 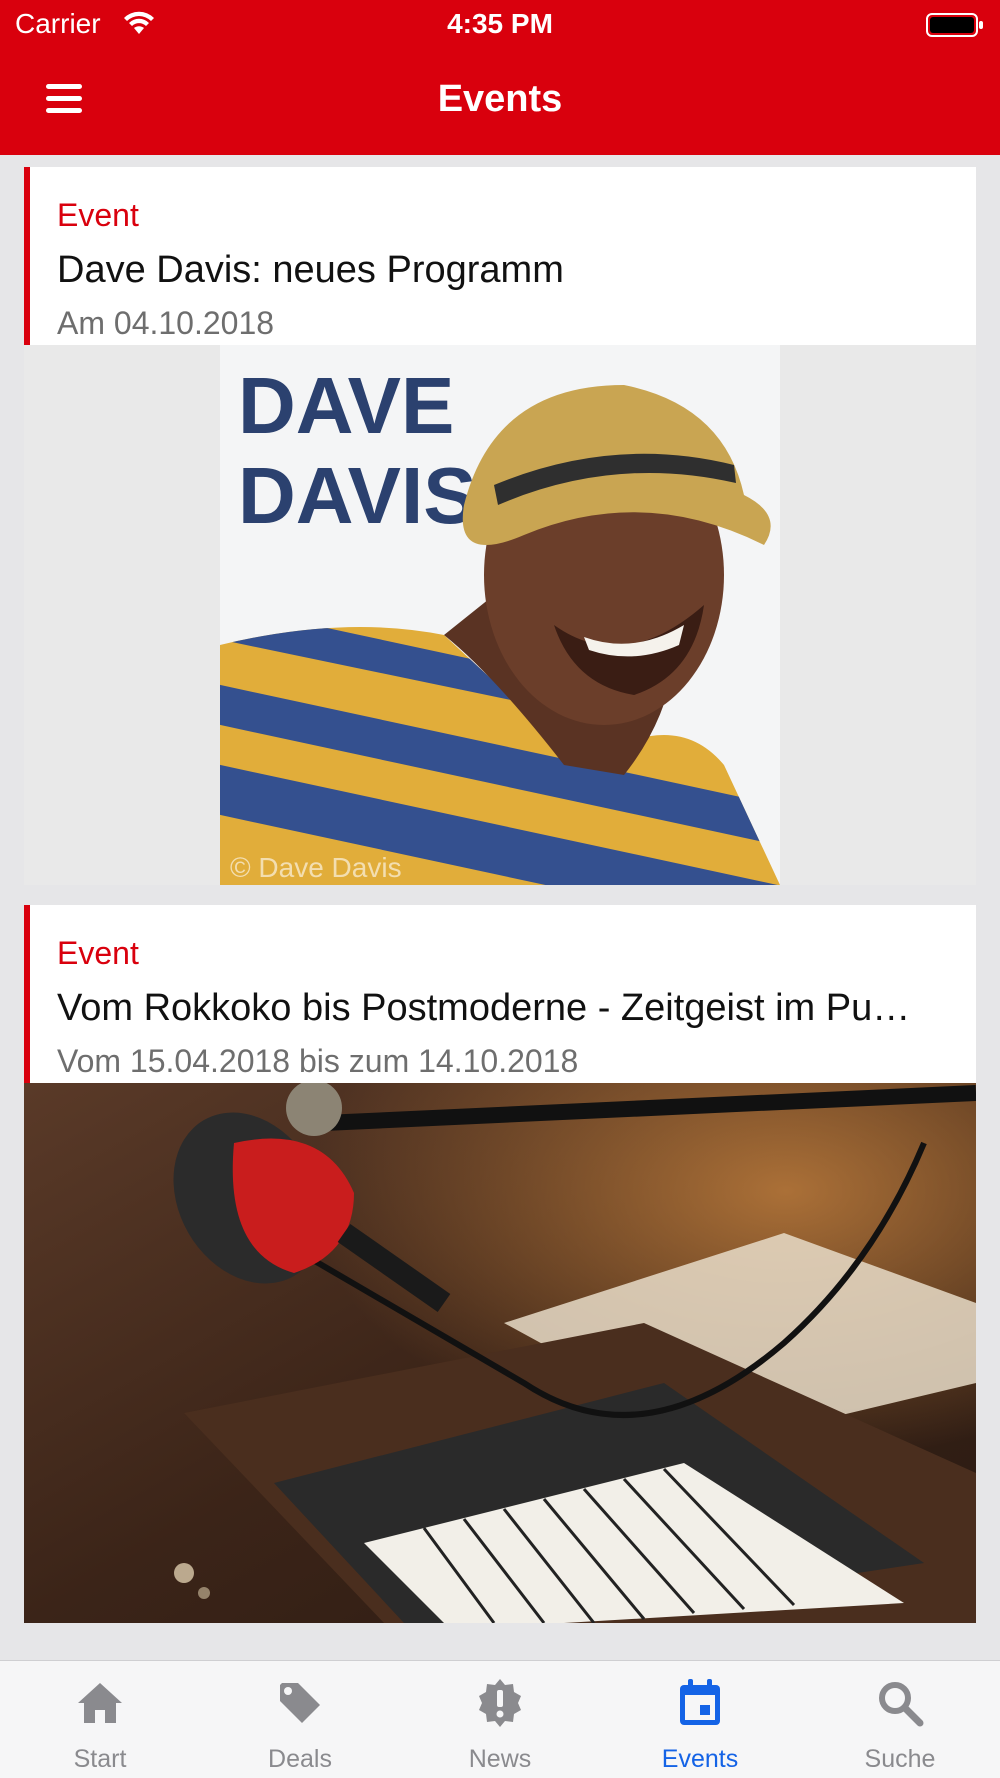 I want to click on tab-bar: Start Deals News Events Suche, so click(x=500, y=1719).